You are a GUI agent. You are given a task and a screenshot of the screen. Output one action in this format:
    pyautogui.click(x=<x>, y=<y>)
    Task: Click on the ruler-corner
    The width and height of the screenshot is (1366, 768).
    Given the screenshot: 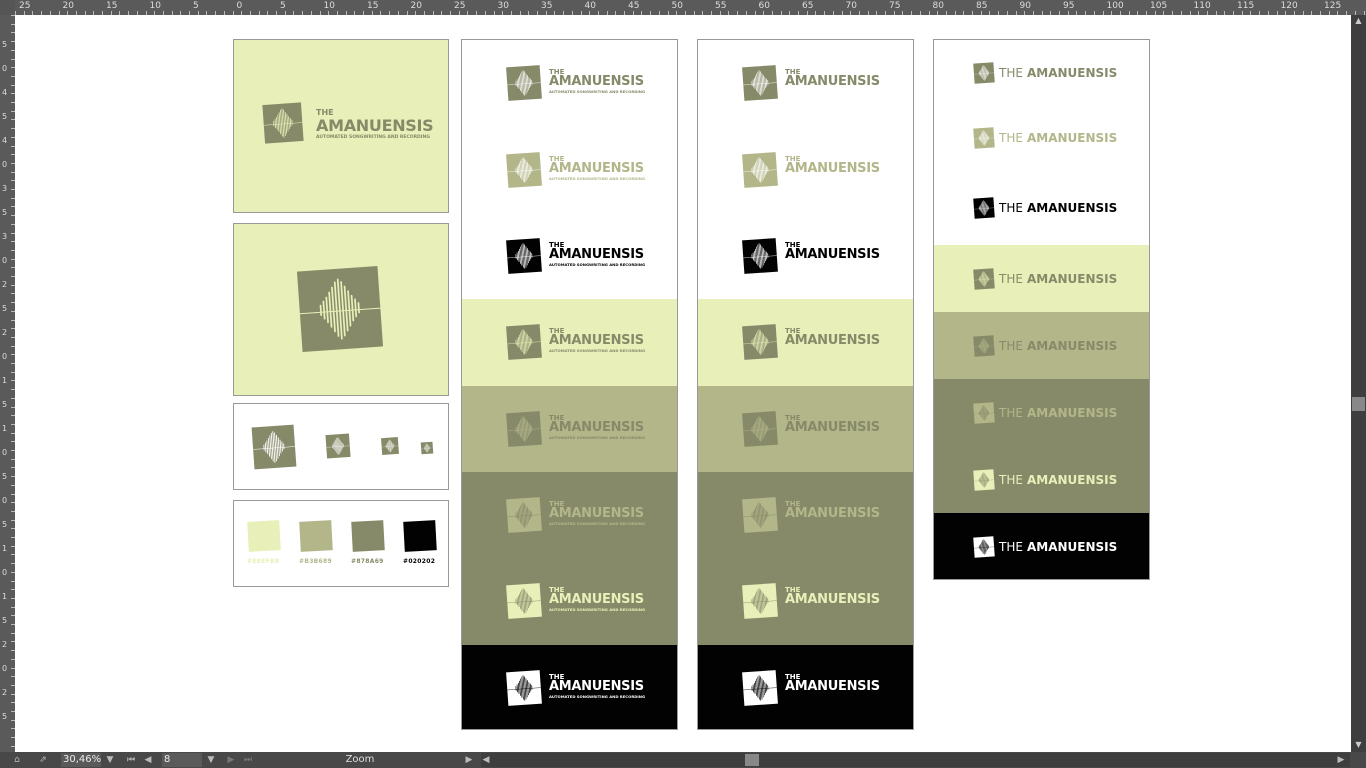 What is the action you would take?
    pyautogui.click(x=7, y=7)
    